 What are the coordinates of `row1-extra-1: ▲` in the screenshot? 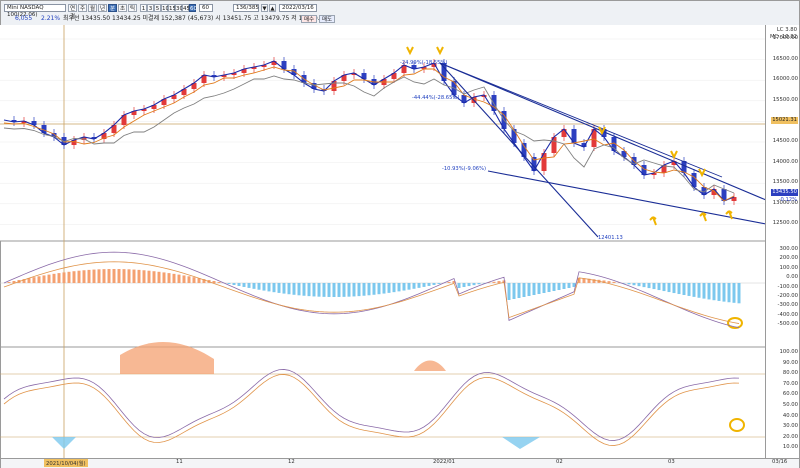 It's located at (272, 8).